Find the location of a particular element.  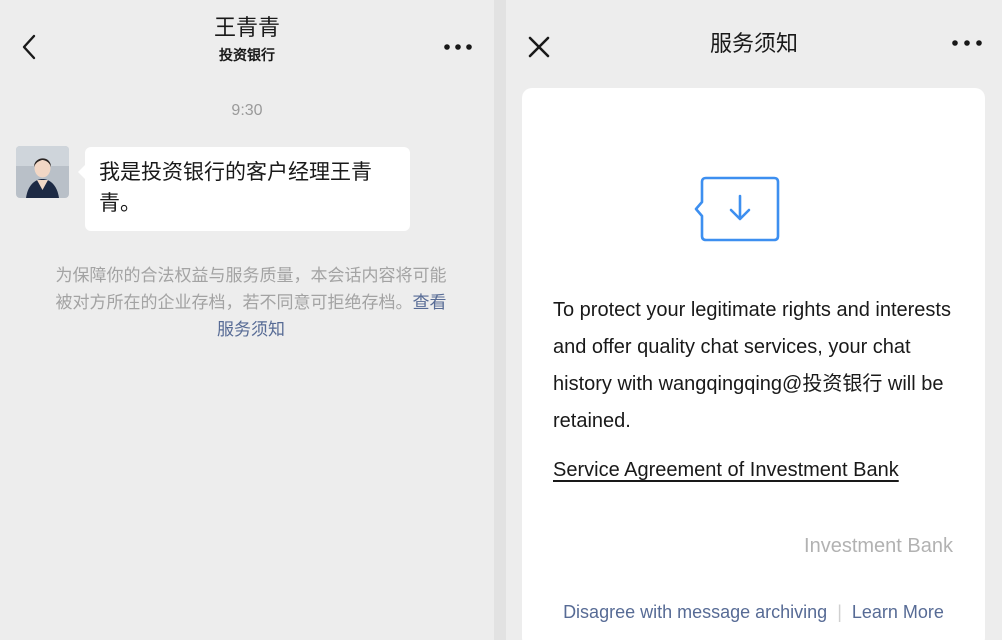

avatar-image is located at coordinates (42, 172).